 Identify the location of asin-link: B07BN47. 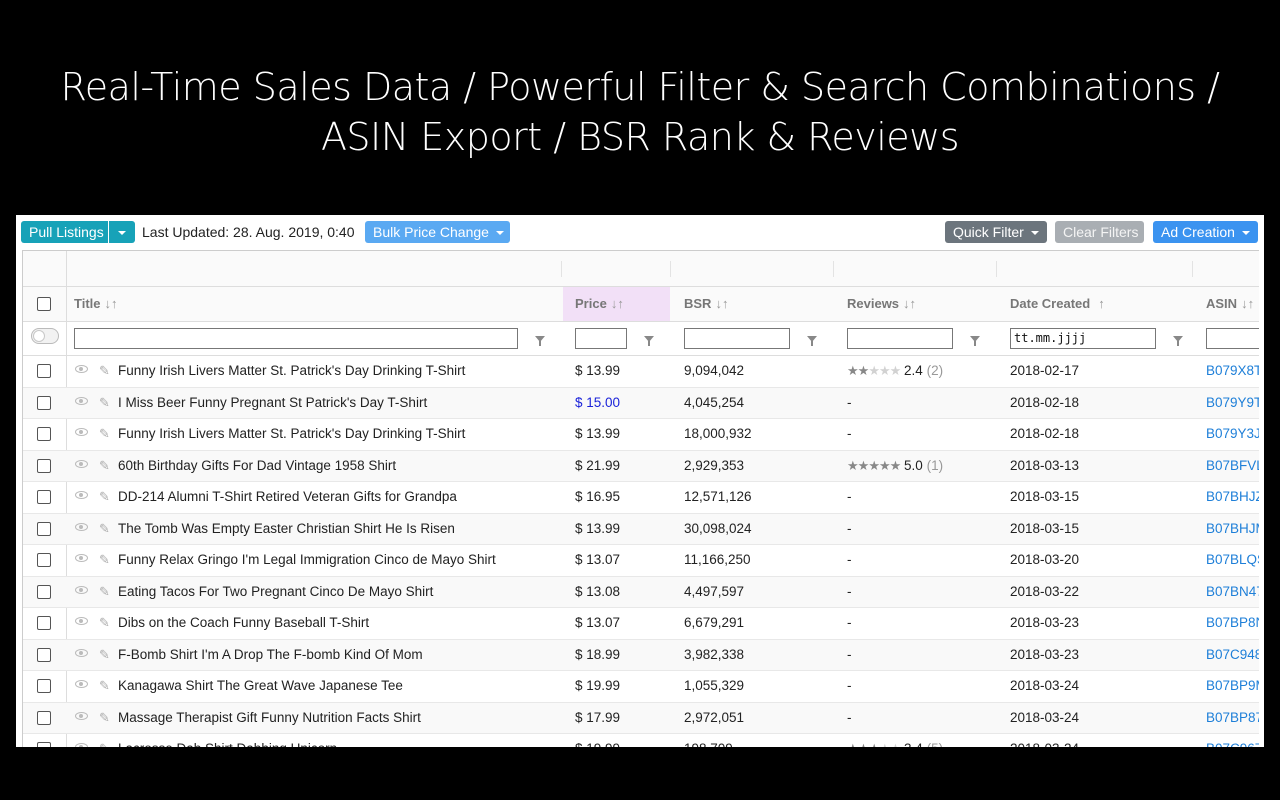
(1232, 592).